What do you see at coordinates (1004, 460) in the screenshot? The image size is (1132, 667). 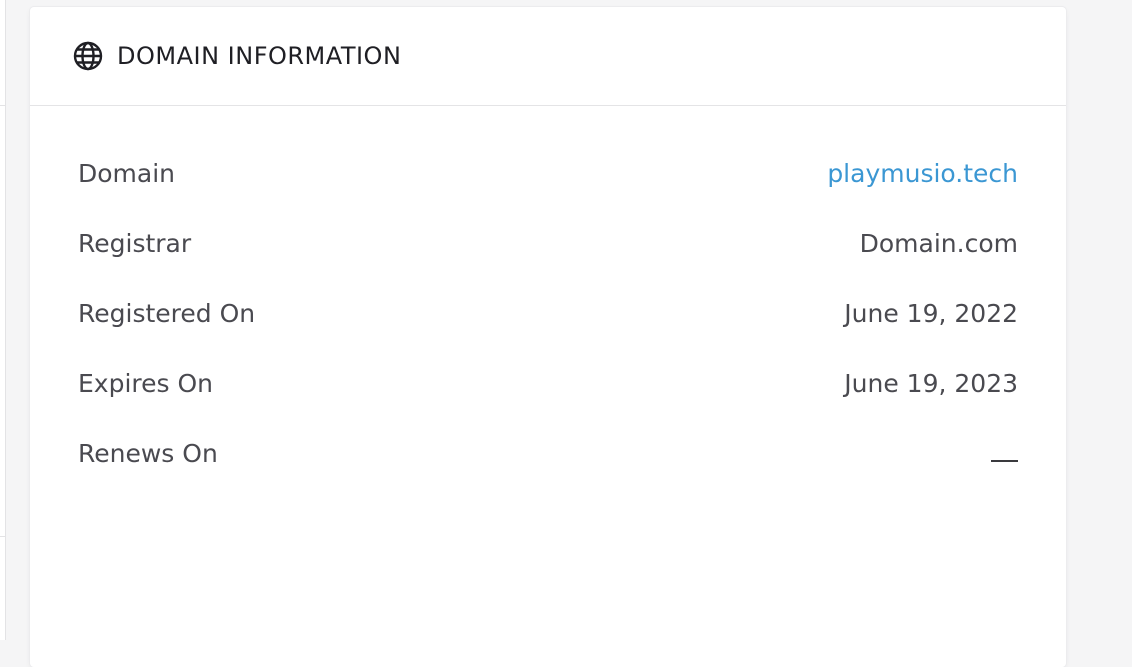 I see `dash-glyph` at bounding box center [1004, 460].